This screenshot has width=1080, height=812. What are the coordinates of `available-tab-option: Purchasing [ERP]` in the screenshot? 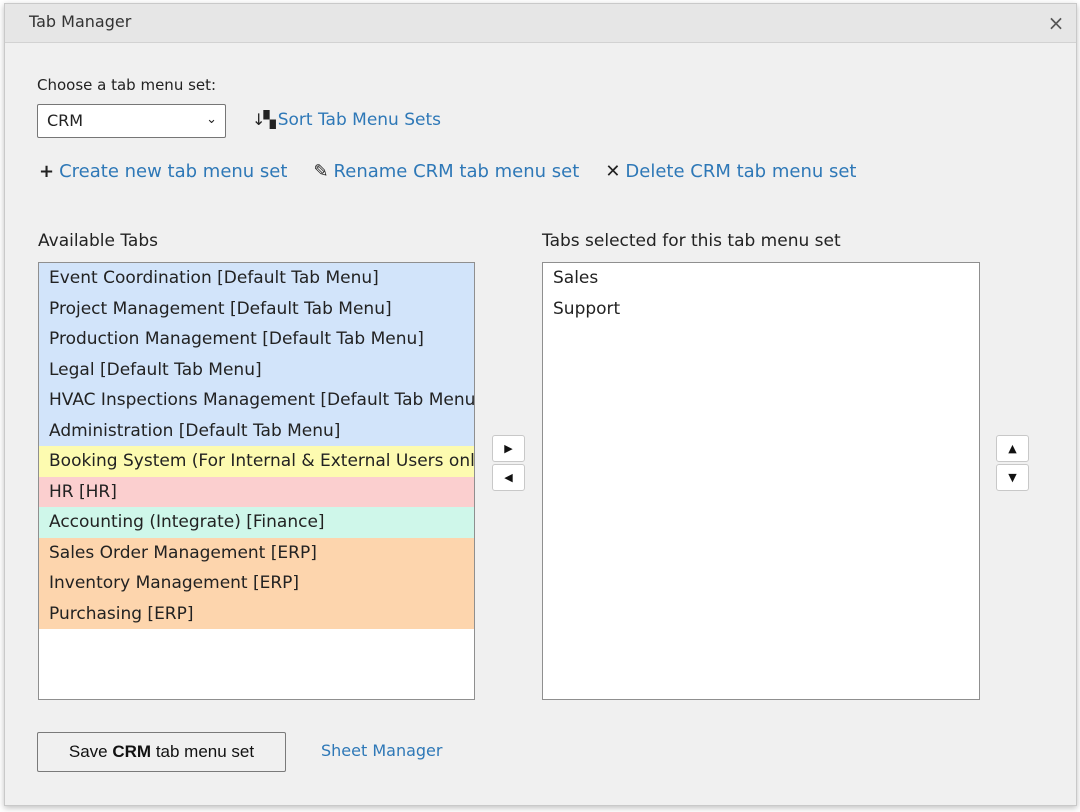 It's located at (256, 613).